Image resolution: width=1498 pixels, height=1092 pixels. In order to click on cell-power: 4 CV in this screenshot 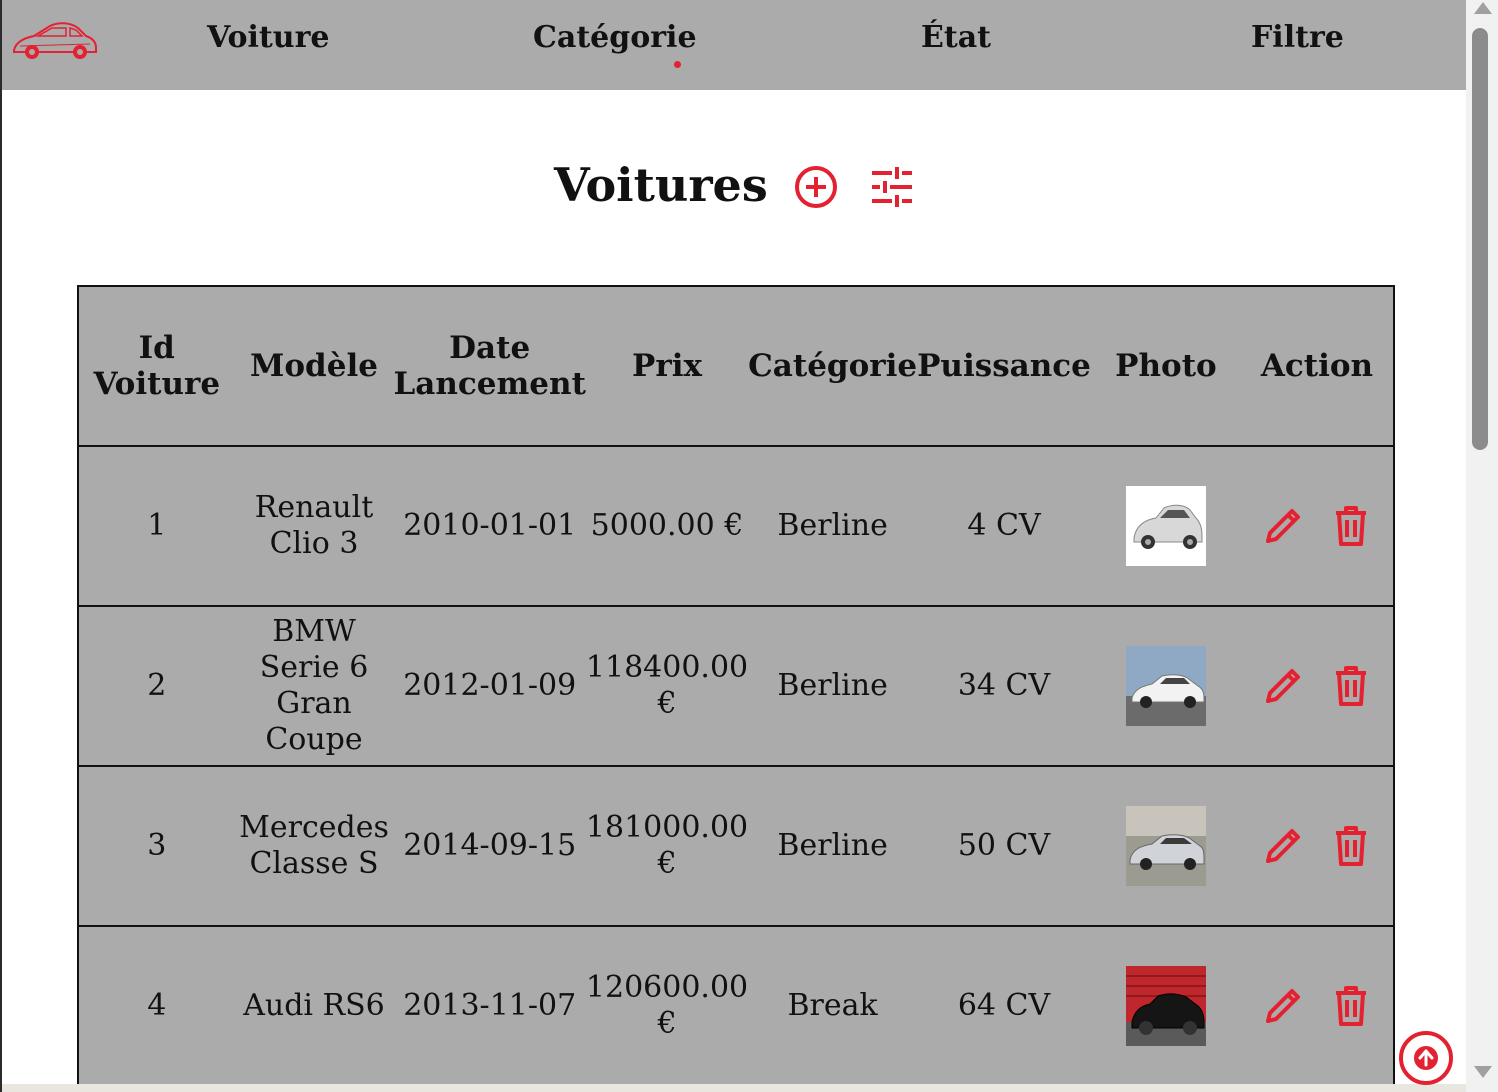, I will do `click(1004, 525)`.